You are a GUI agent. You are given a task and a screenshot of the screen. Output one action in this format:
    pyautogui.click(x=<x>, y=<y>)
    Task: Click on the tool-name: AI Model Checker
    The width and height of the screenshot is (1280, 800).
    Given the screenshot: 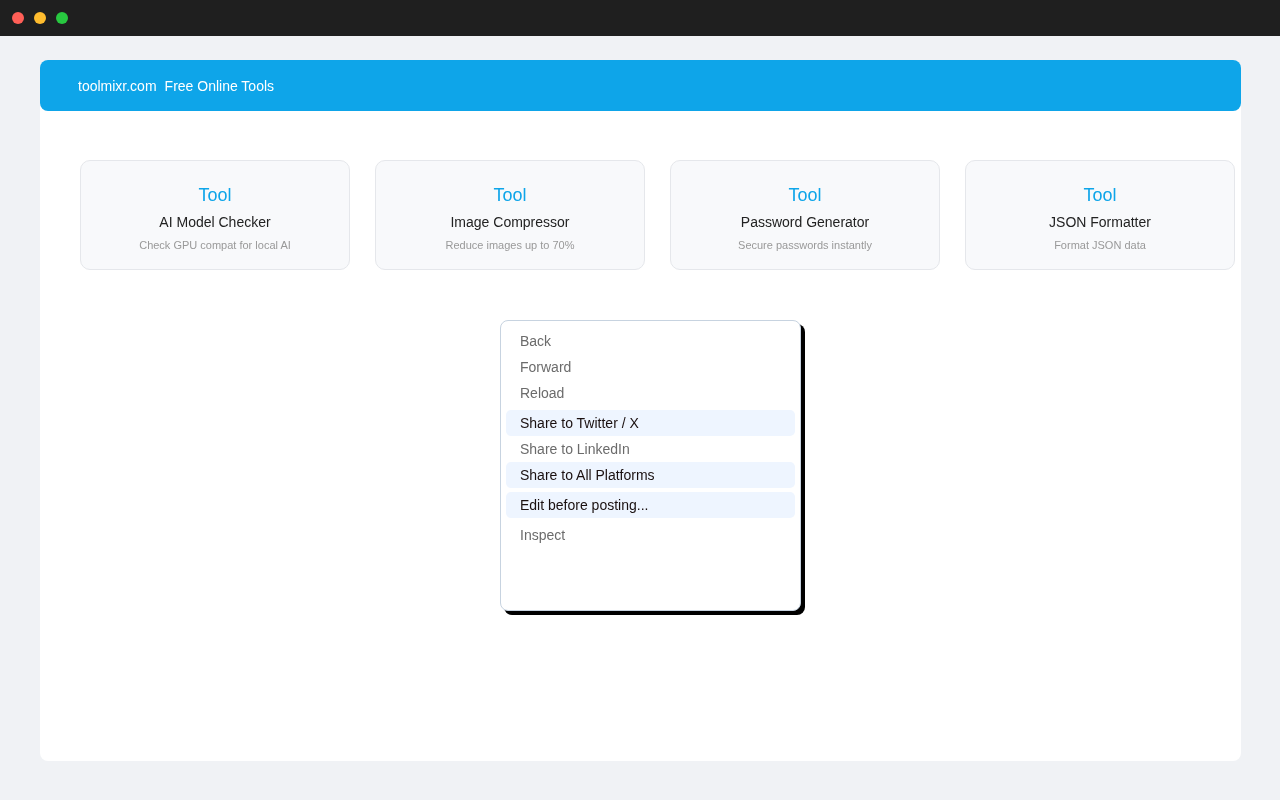 What is the action you would take?
    pyautogui.click(x=215, y=222)
    